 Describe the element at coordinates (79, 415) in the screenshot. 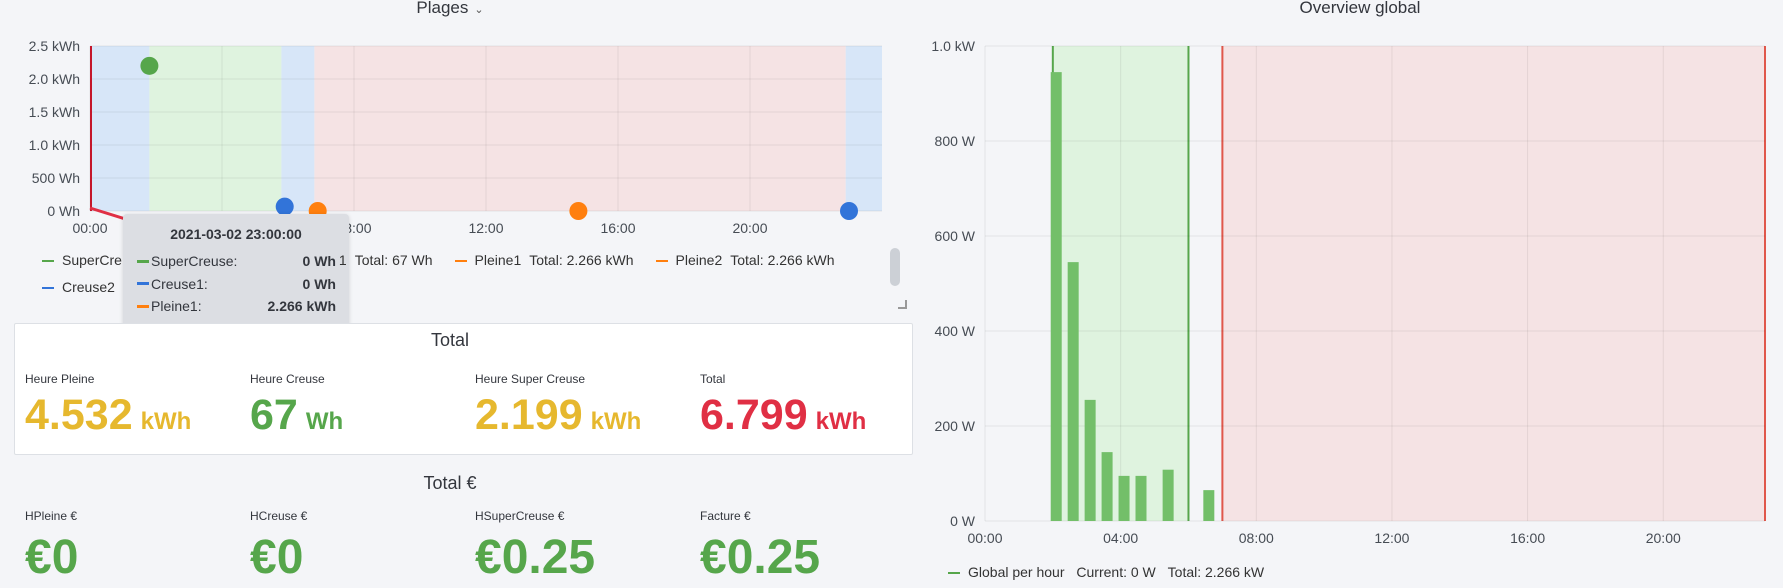

I see `stat-number: 4.532` at that location.